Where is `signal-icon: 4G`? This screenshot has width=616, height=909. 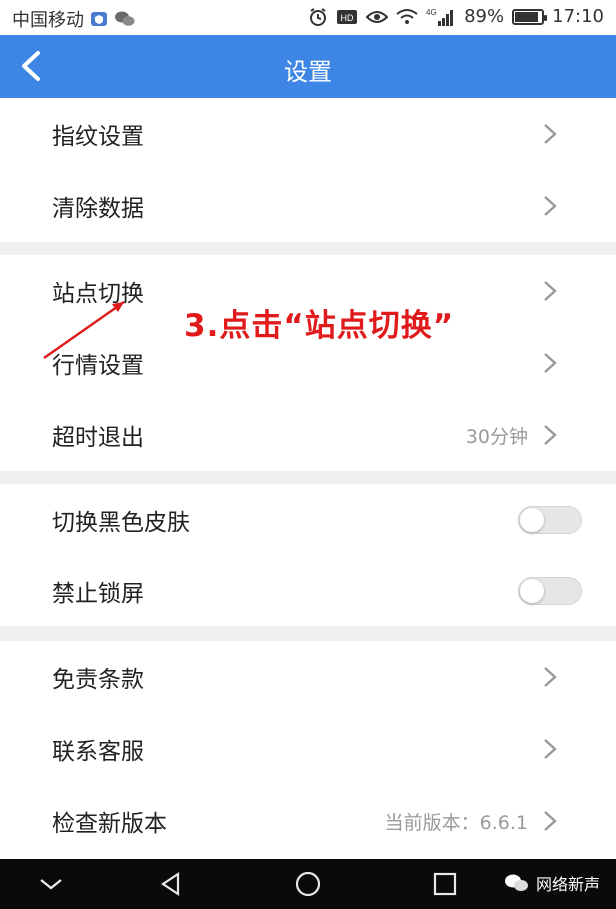
signal-icon: 4G is located at coordinates (441, 17).